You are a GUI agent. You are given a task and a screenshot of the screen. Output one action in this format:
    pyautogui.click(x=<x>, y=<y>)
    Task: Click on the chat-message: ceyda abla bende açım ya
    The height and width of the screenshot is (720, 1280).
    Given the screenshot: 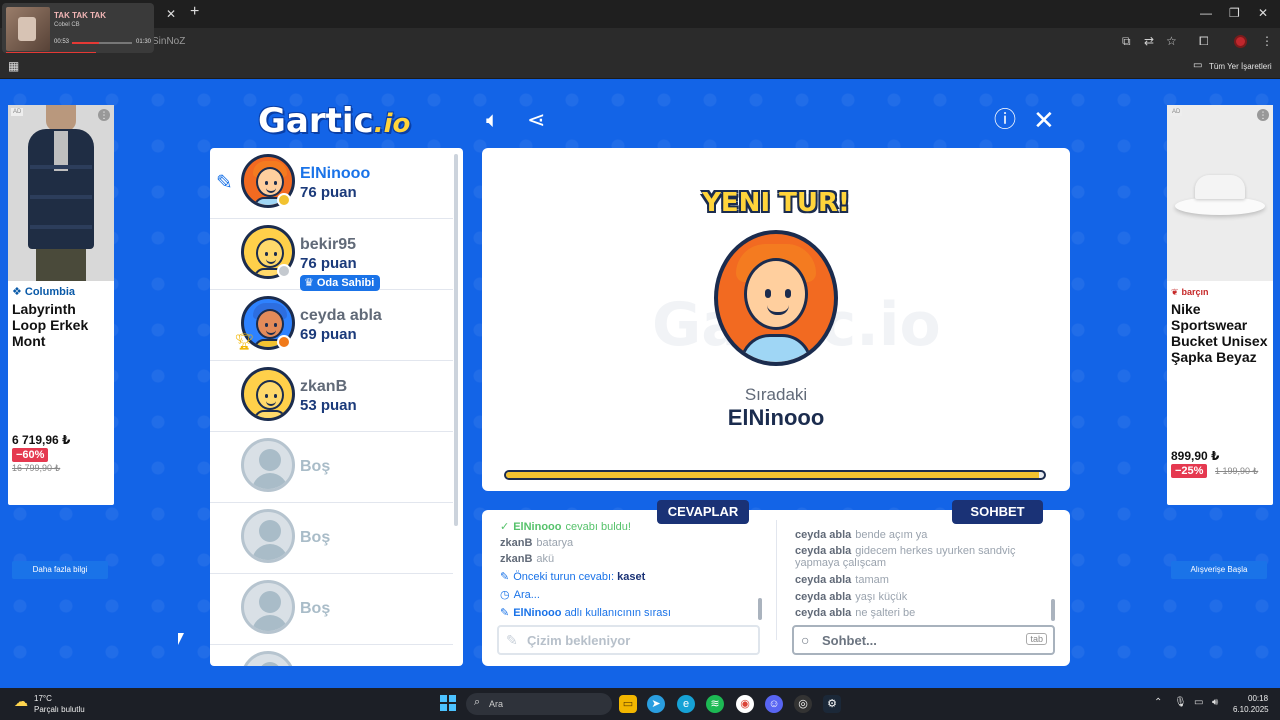 What is the action you would take?
    pyautogui.click(x=861, y=535)
    